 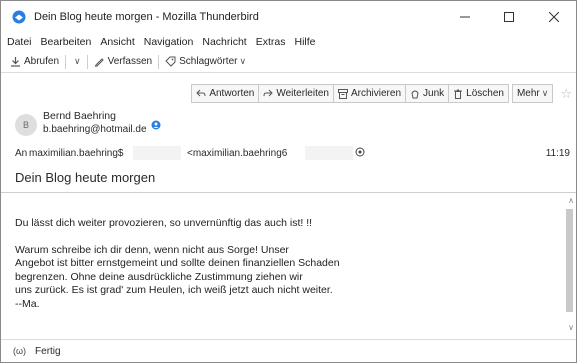 What do you see at coordinates (285, 237) in the screenshot?
I see `body-blank-line` at bounding box center [285, 237].